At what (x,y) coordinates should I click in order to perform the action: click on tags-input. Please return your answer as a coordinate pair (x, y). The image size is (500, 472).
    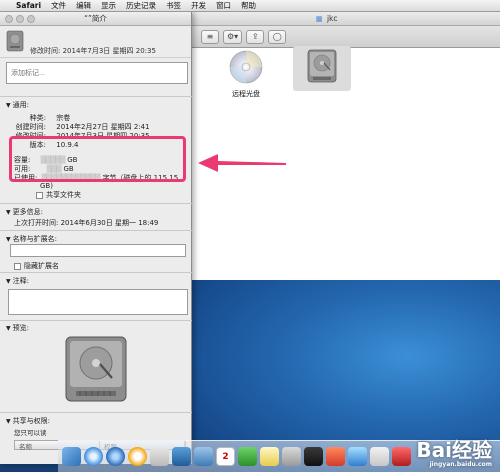
    Looking at the image, I should click on (97, 73).